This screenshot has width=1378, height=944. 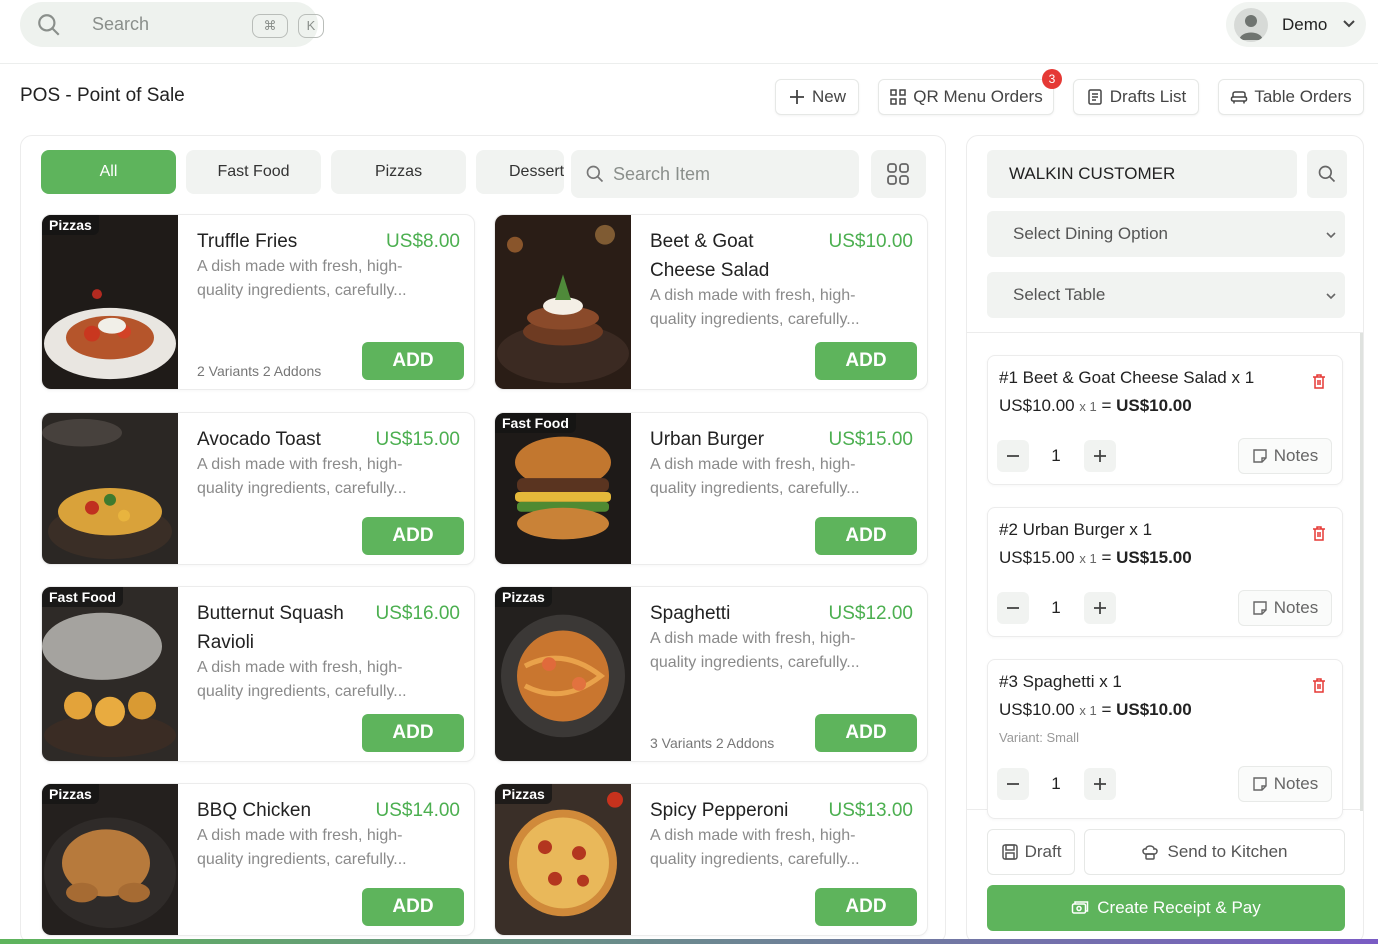 What do you see at coordinates (535, 423) in the screenshot?
I see `category-tag: Fast Food` at bounding box center [535, 423].